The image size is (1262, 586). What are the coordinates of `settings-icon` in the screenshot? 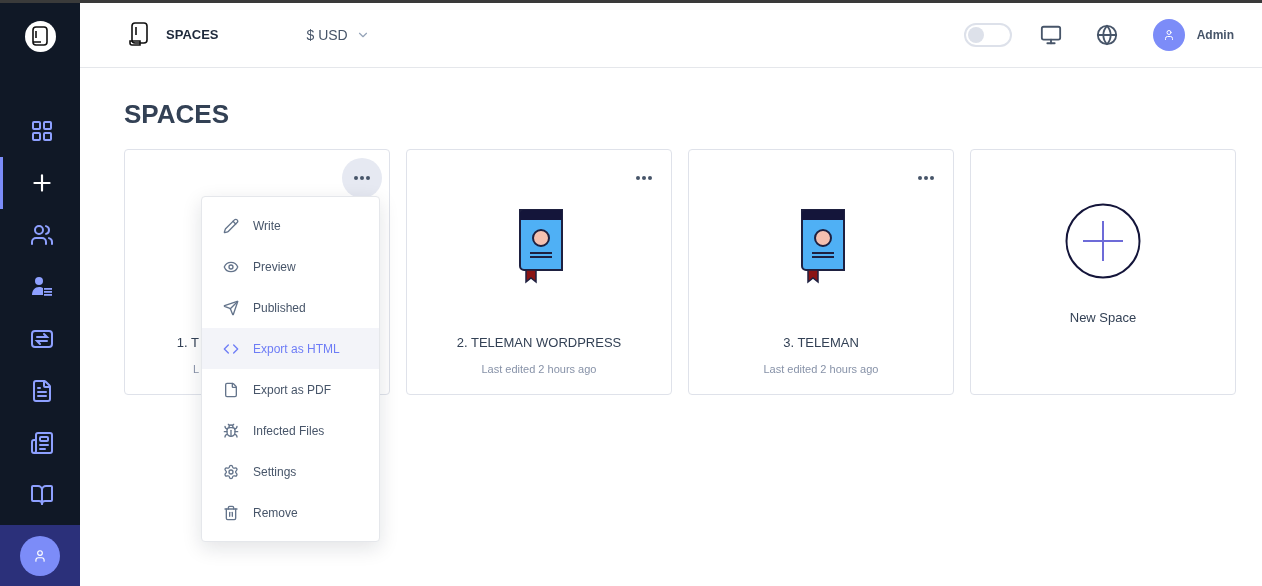 It's located at (231, 471).